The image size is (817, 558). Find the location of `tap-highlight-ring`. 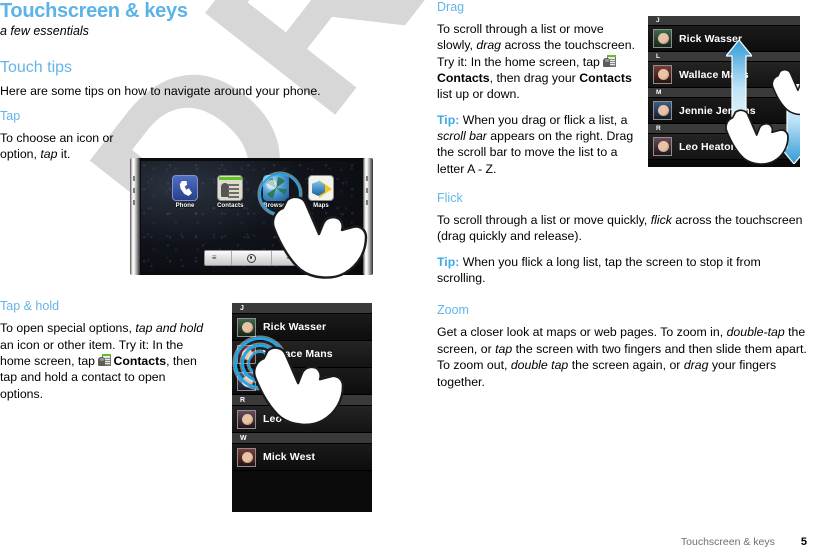

tap-highlight-ring is located at coordinates (280, 194).